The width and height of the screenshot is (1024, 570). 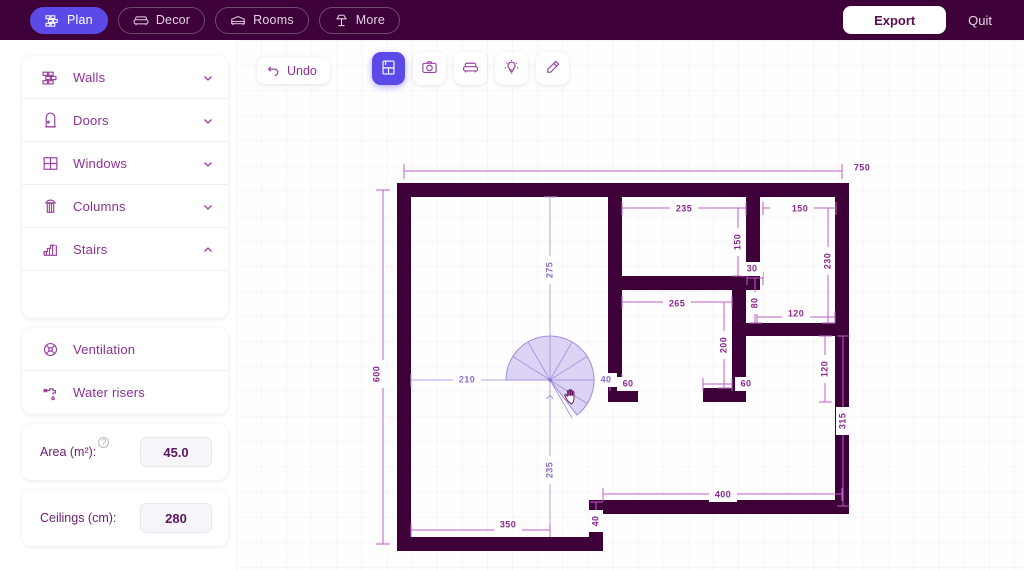 What do you see at coordinates (549, 470) in the screenshot?
I see `dim-vert-guide-lower: 235` at bounding box center [549, 470].